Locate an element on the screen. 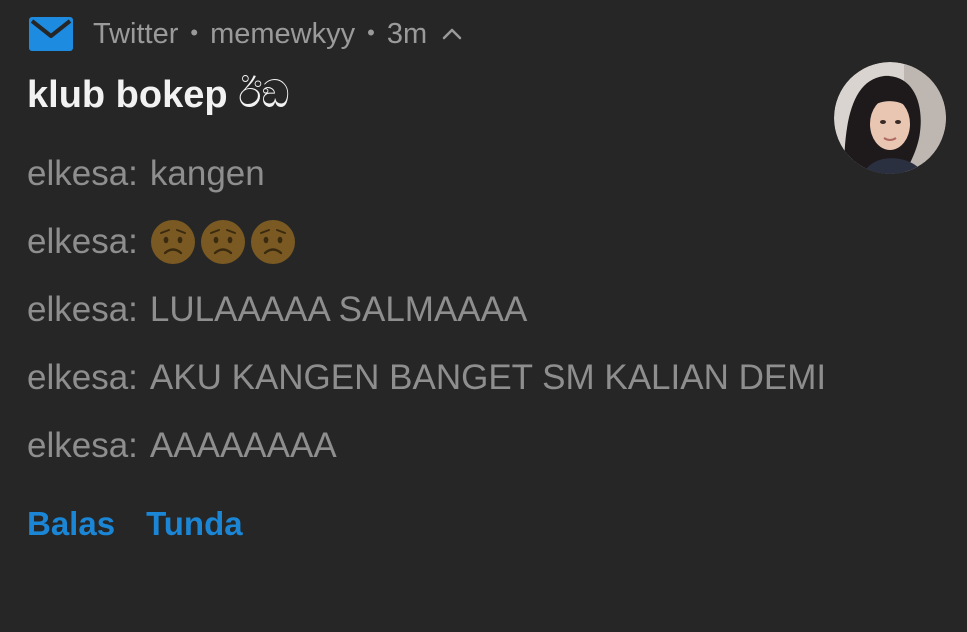  message-row: elkesa kangen is located at coordinates (426, 174).